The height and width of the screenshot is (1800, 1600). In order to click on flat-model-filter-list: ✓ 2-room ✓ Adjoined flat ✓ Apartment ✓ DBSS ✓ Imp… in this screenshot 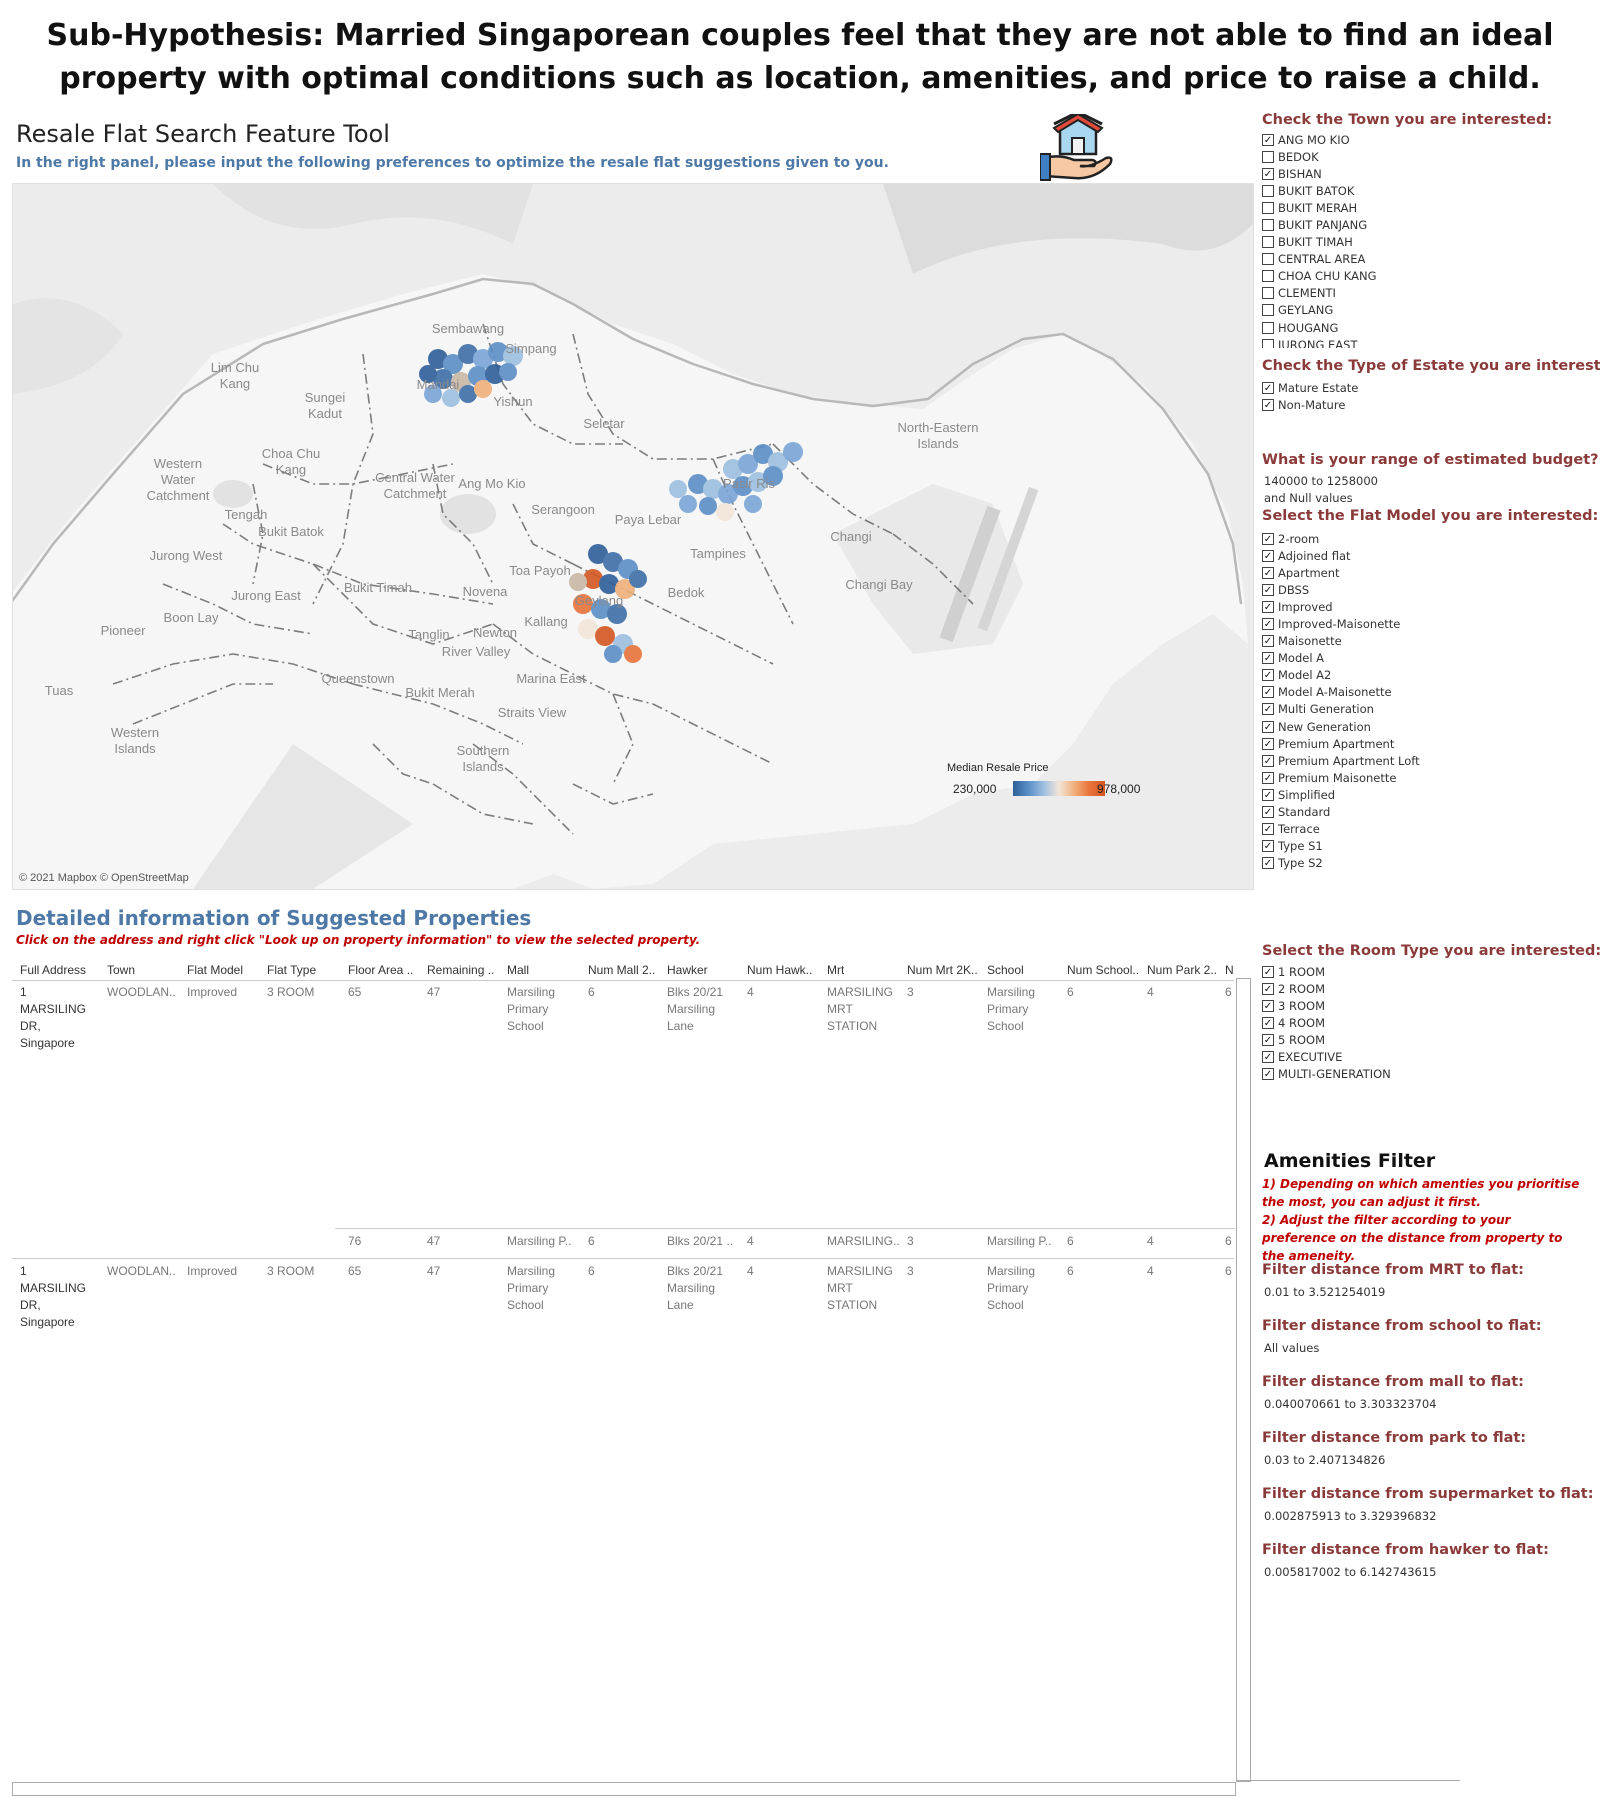, I will do `click(1341, 701)`.